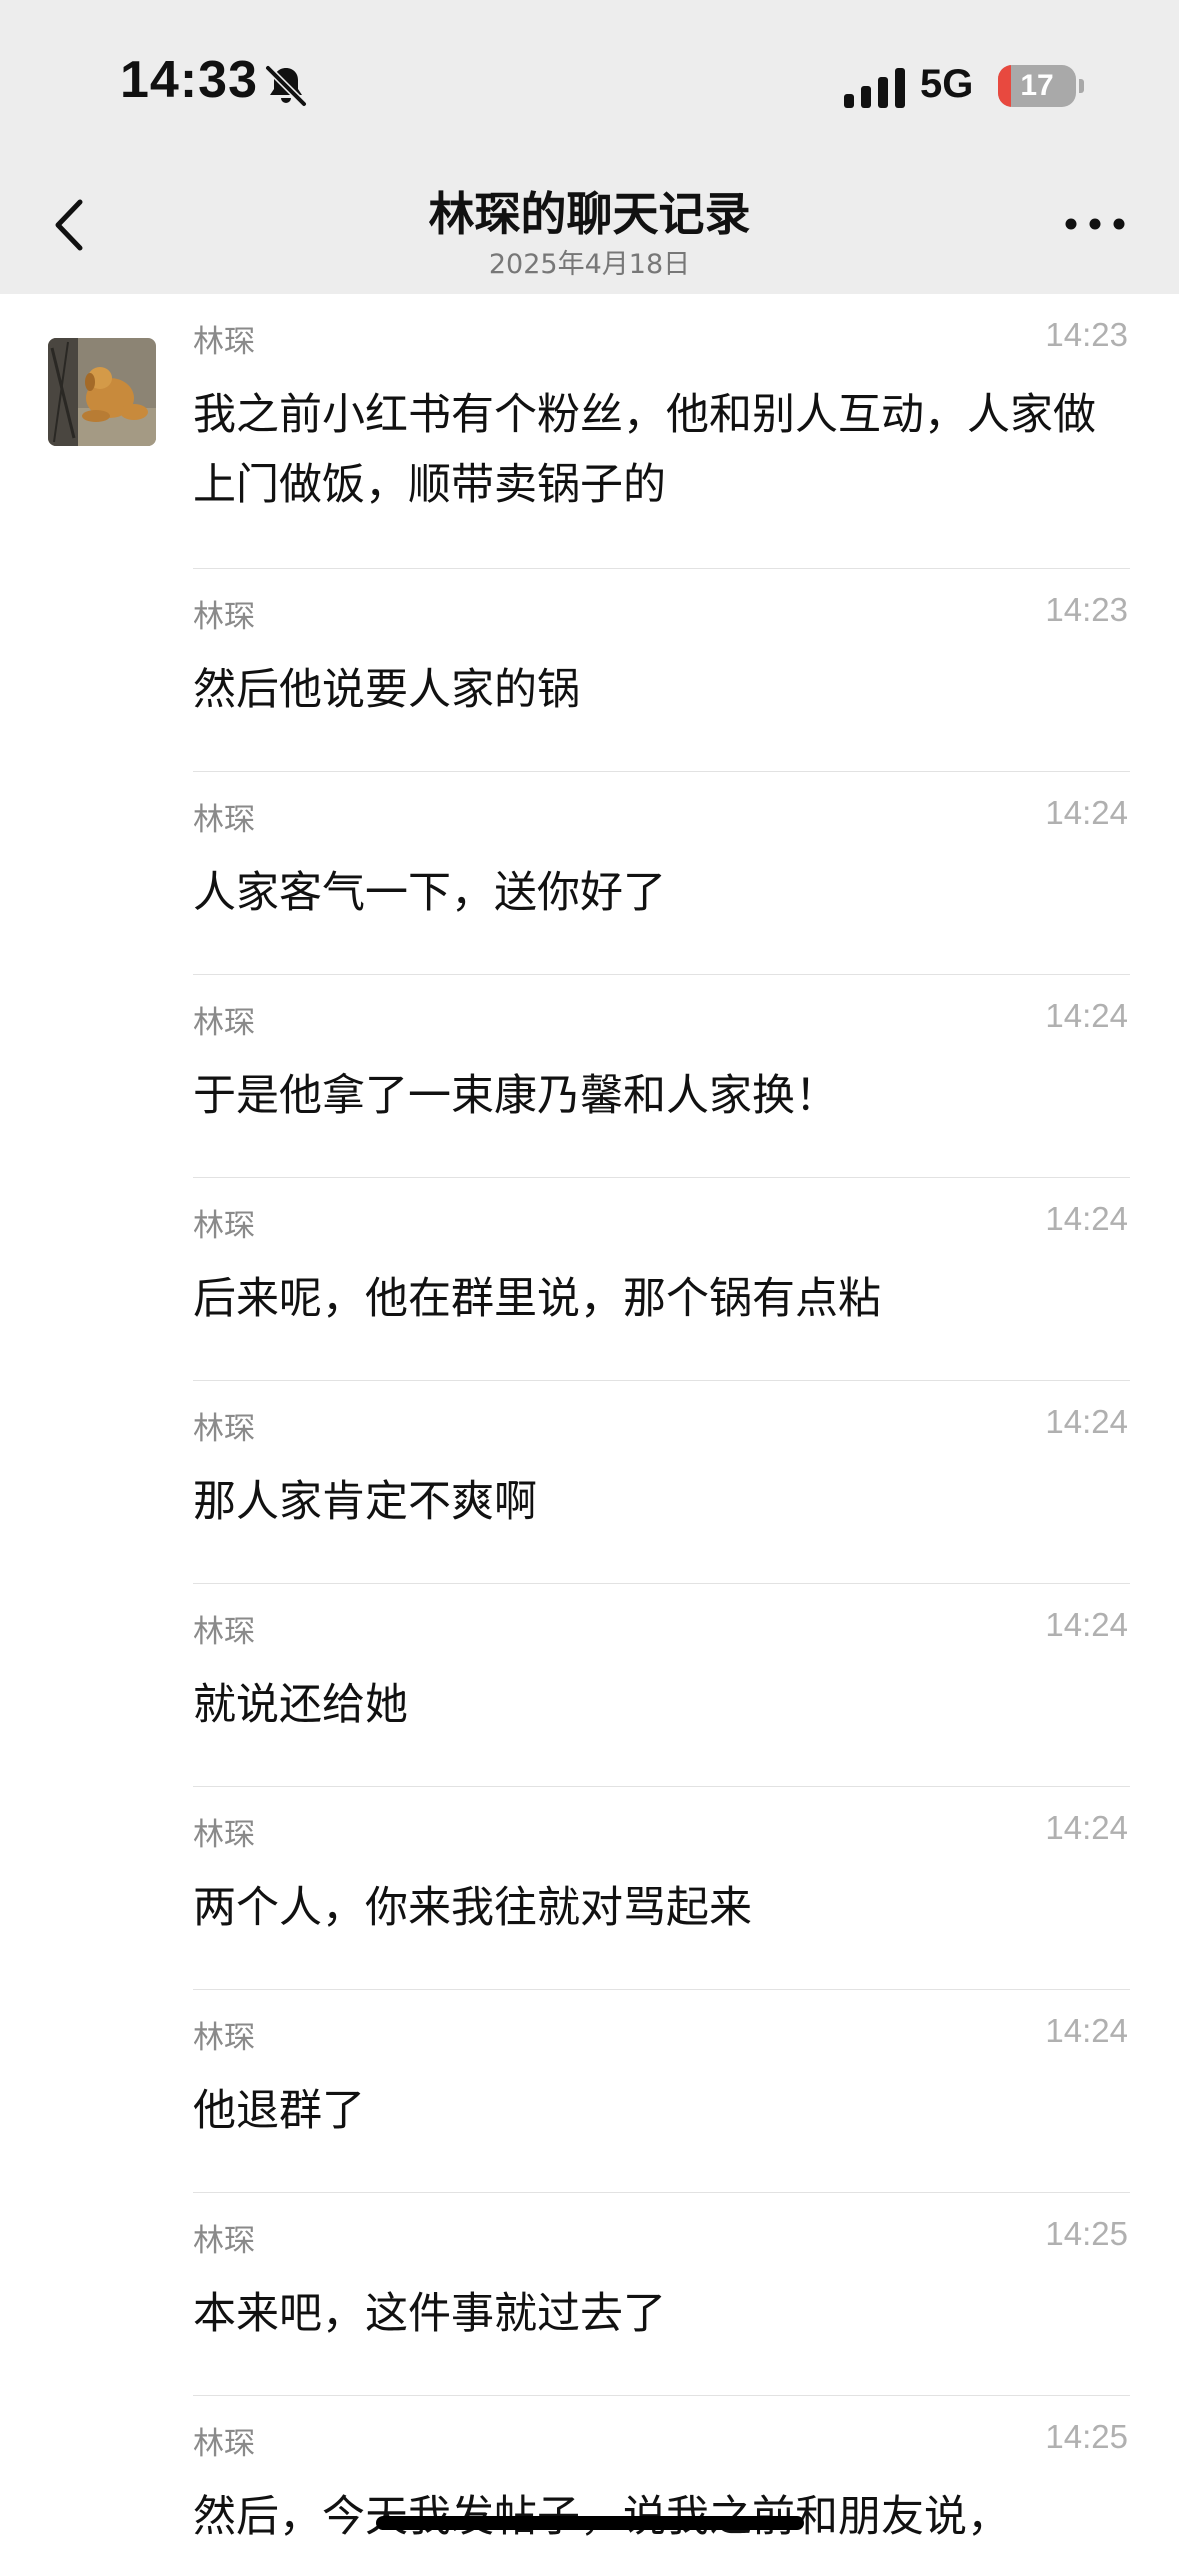  What do you see at coordinates (661, 2091) in the screenshot?
I see `chat-message: 林琛 14:24 他退群了` at bounding box center [661, 2091].